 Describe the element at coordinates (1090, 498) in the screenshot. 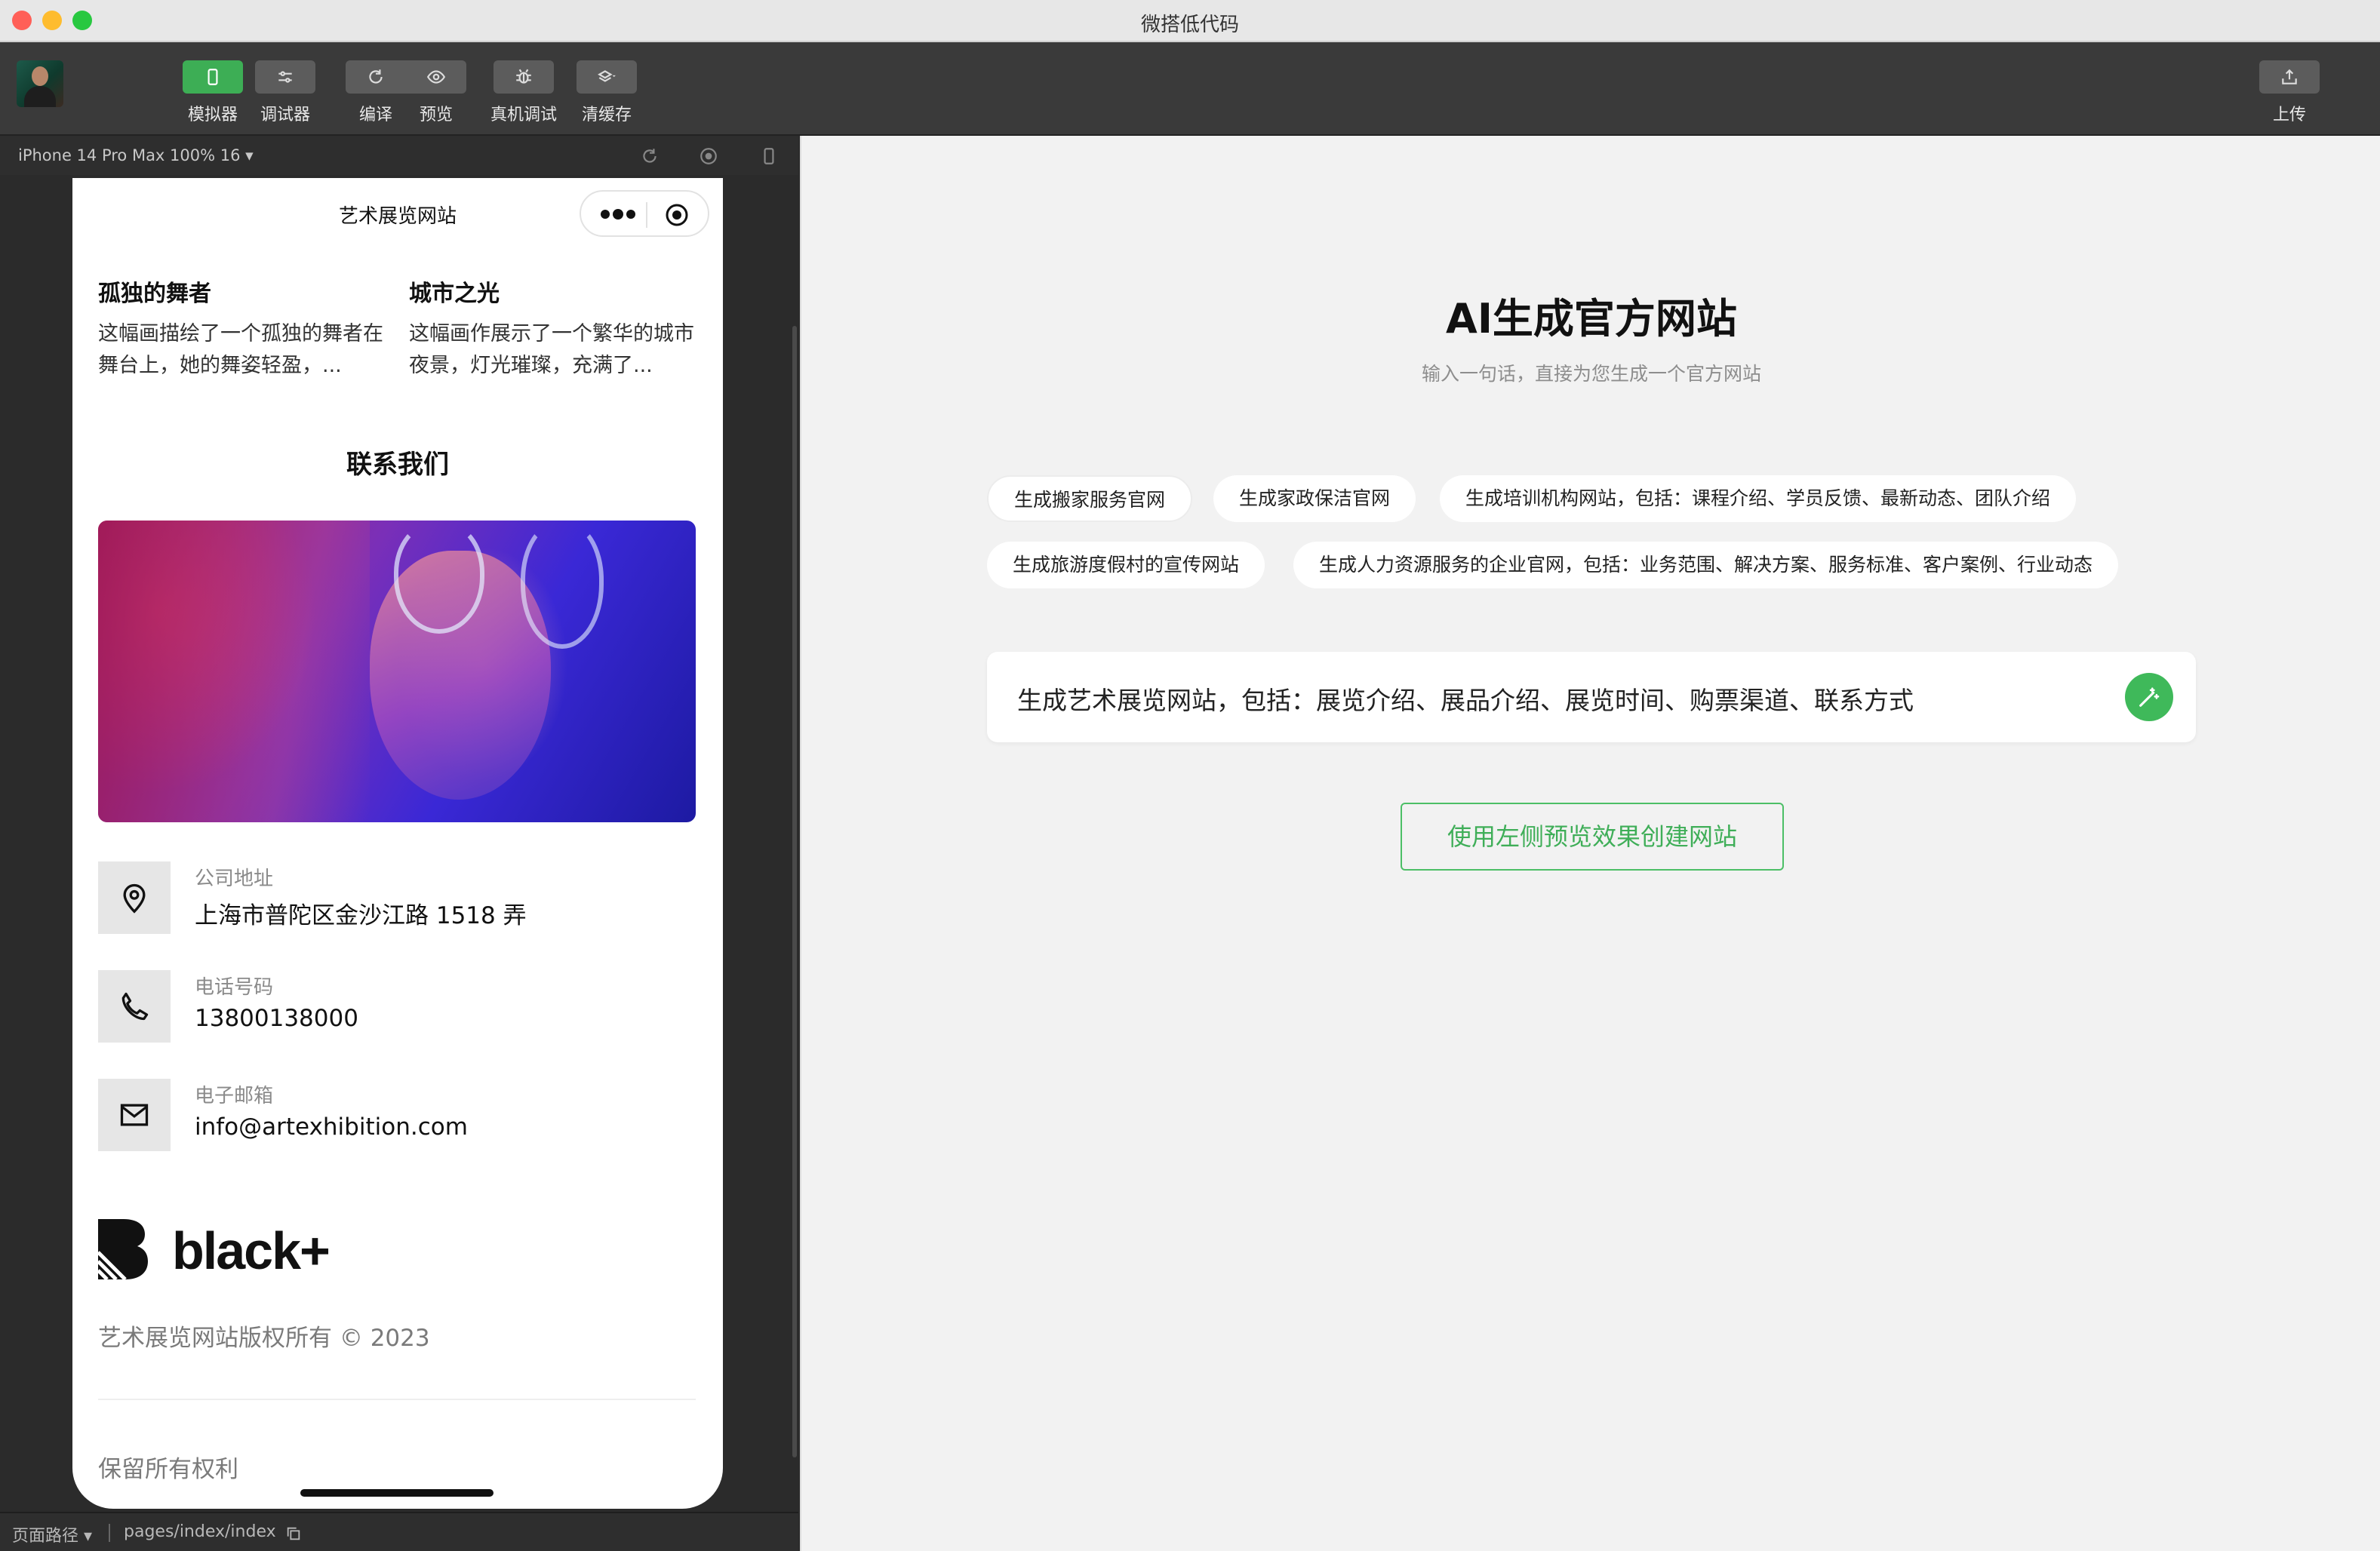

I see `suggestion-chip: 生成搬家服务官网` at that location.